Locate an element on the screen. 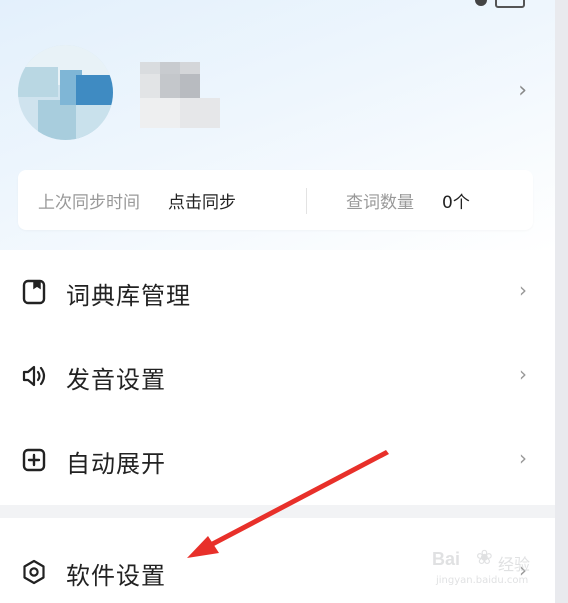 The height and width of the screenshot is (603, 568). menu-item-label: 词典库管理 is located at coordinates (128, 296).